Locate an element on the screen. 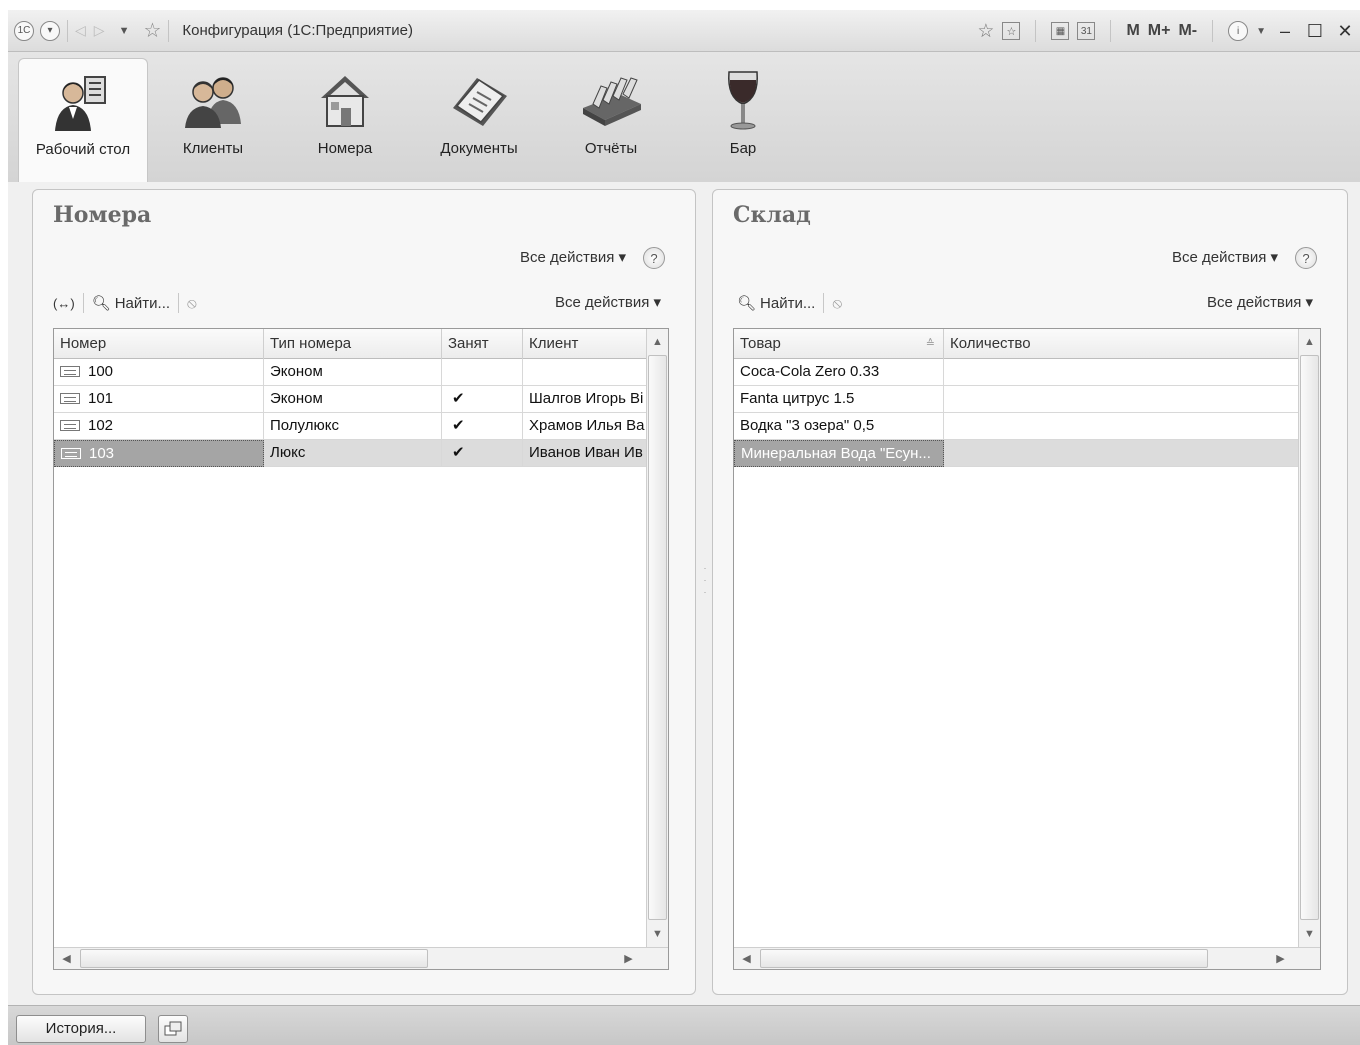 The height and width of the screenshot is (1045, 1360). calculator-icon: ▦ is located at coordinates (1060, 31).